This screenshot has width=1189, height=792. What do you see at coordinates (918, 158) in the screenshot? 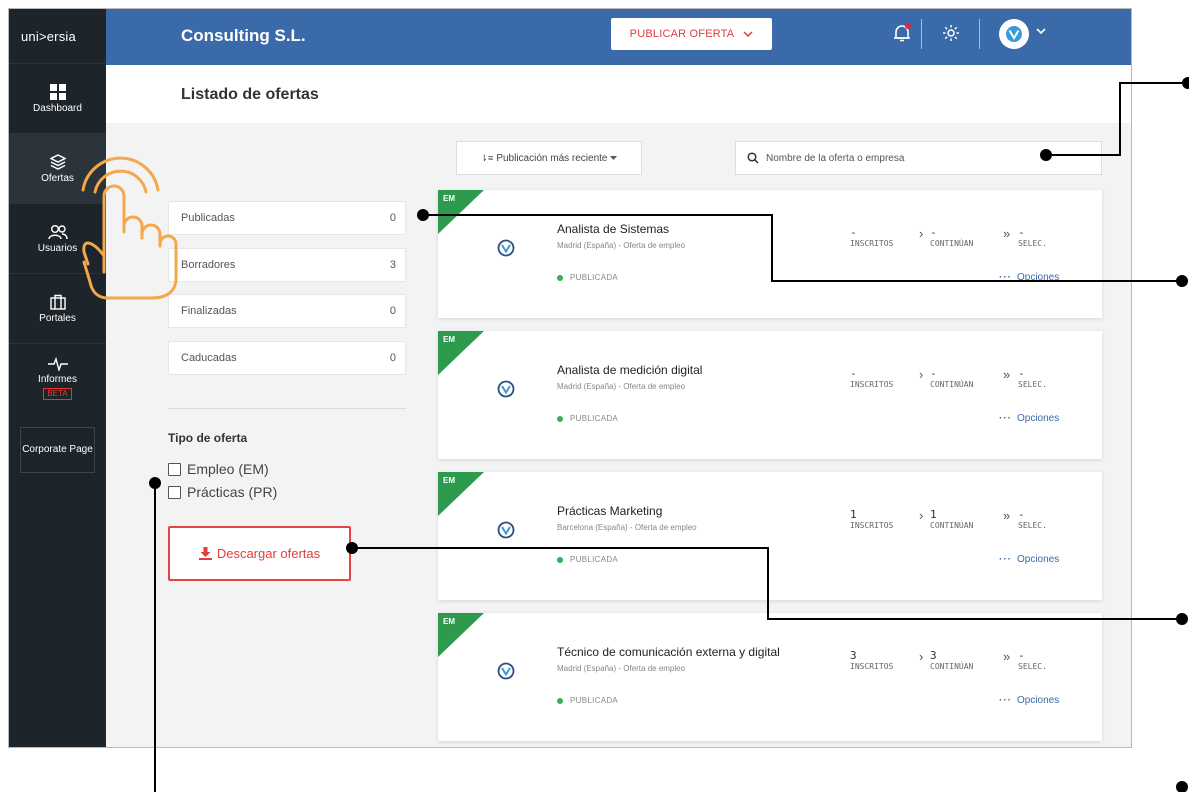
I see `search-input: Nombre de la oferta o empresa` at bounding box center [918, 158].